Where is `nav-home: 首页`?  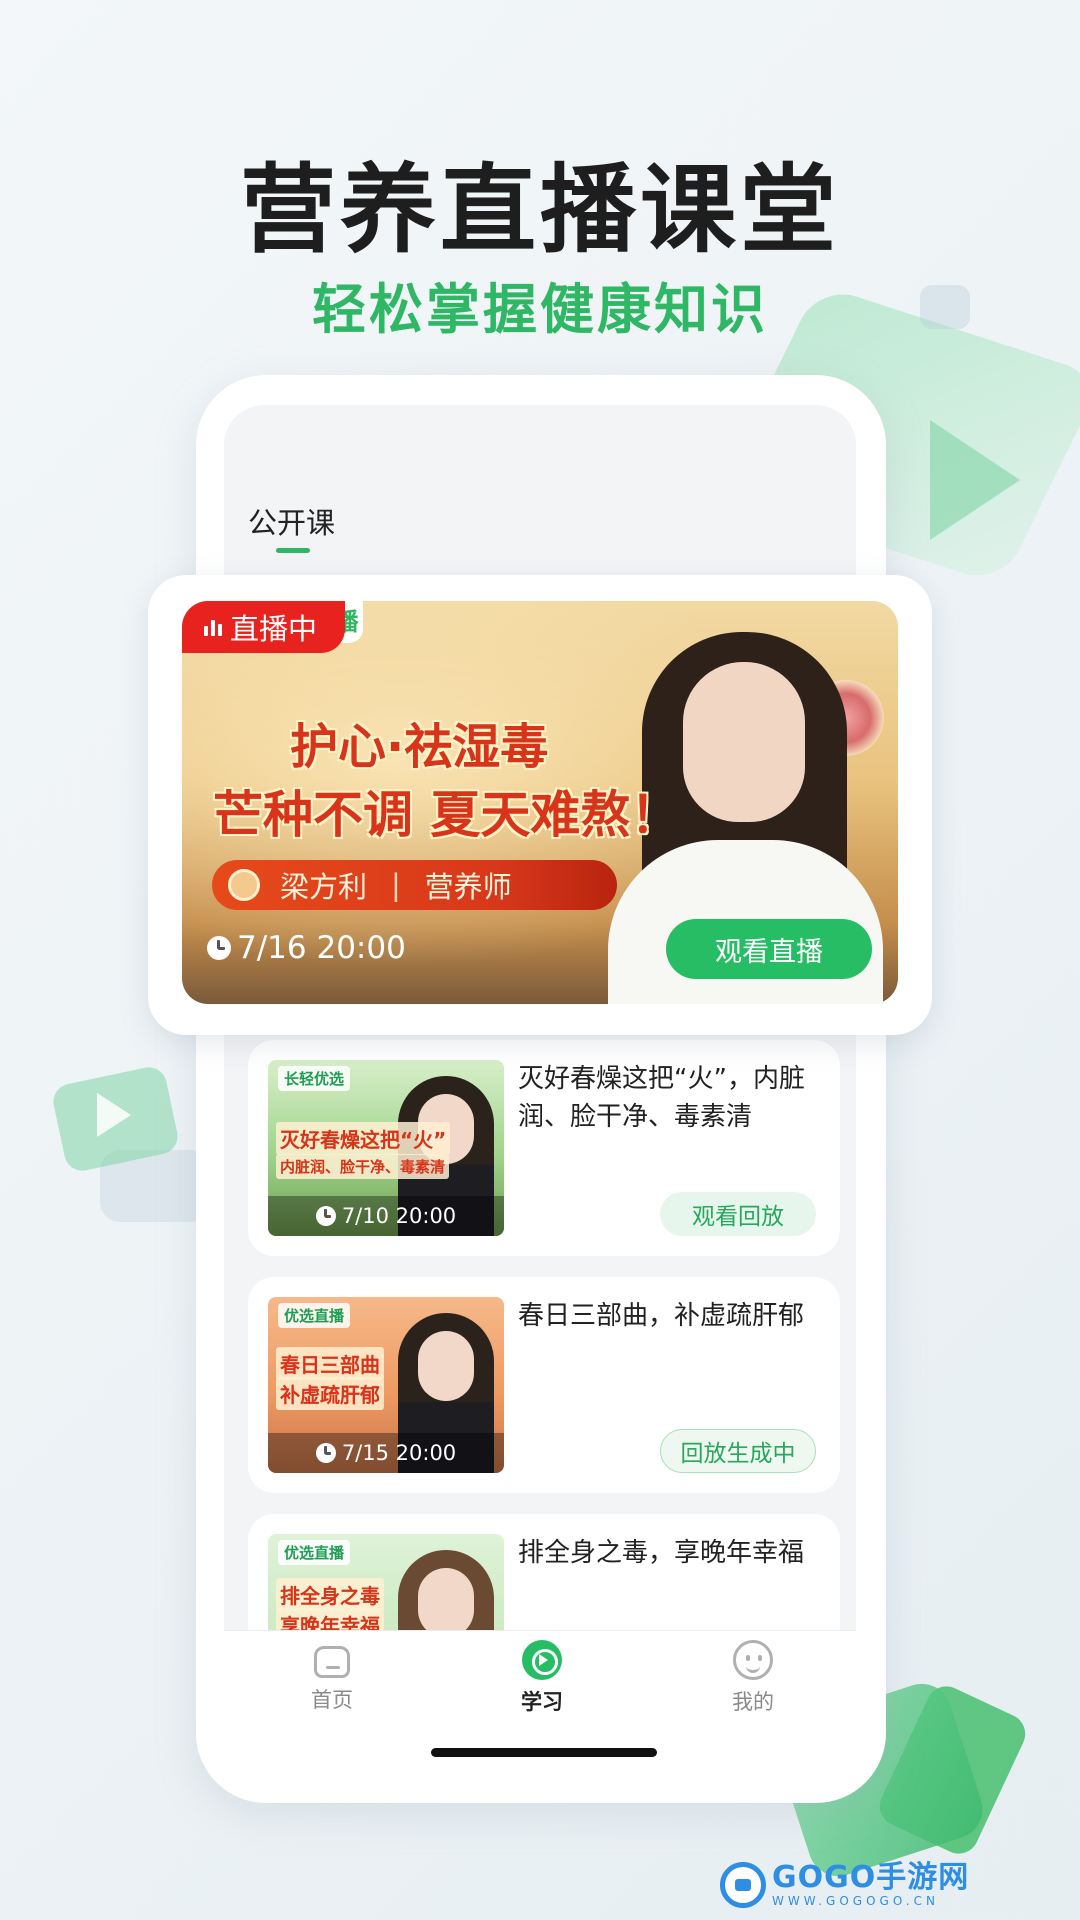
nav-home: 首页 is located at coordinates (332, 1677).